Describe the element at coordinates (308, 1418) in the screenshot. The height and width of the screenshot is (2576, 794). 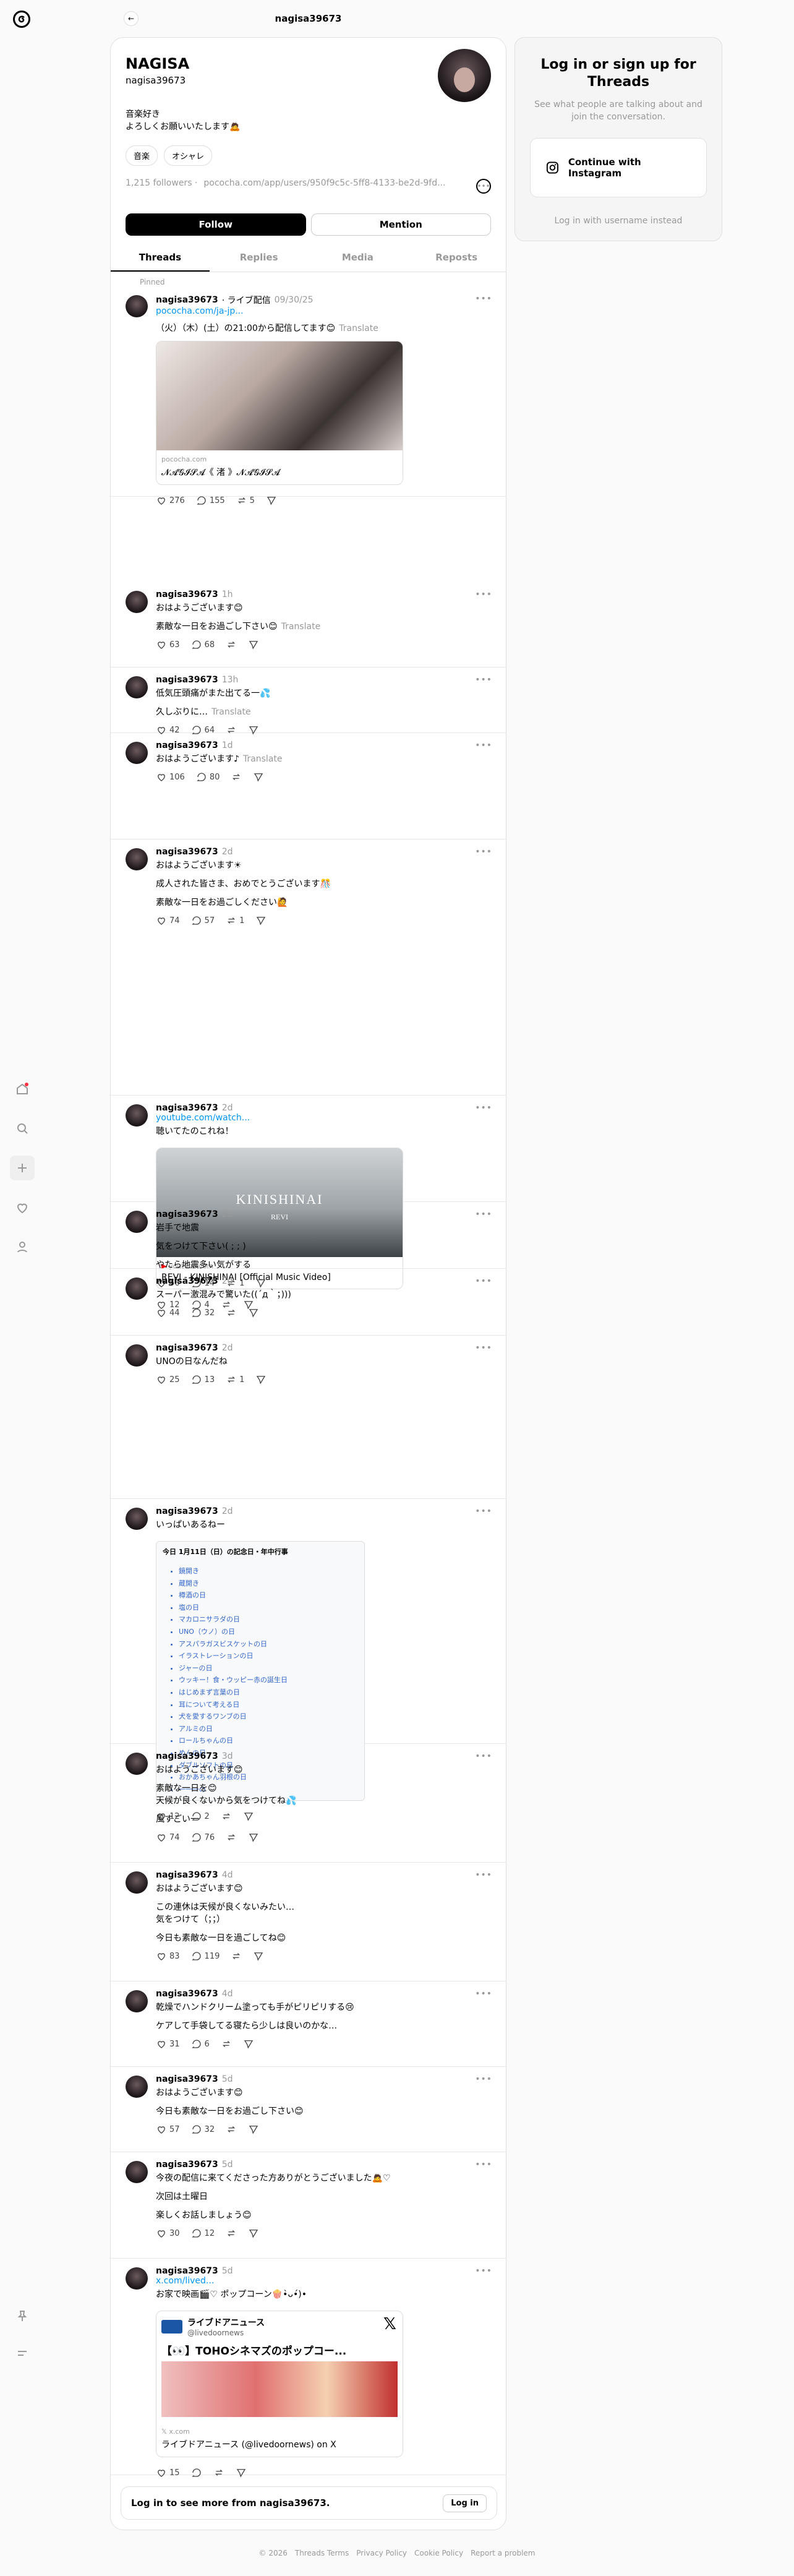
I see `thread-post: ••• nagisa39673 2d UNOの日なんだね 25 13 1` at that location.